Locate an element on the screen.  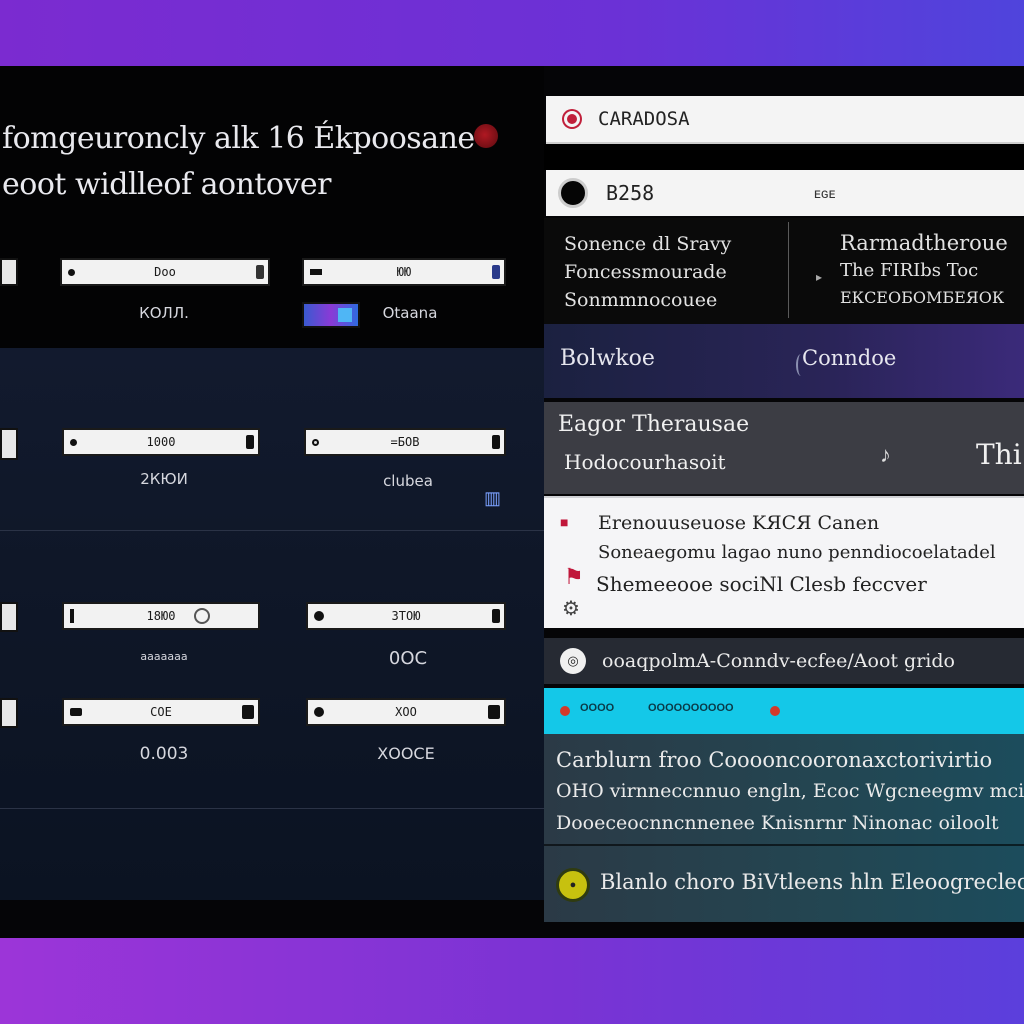
row1-edge-tab is located at coordinates (9, 272).